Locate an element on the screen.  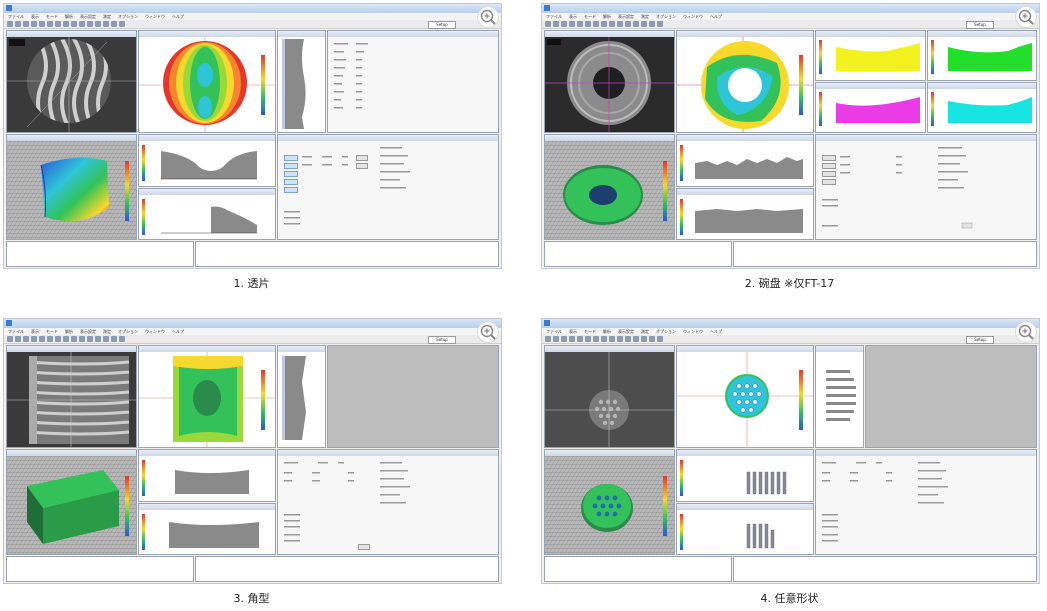
result-button is located at coordinates (364, 547).